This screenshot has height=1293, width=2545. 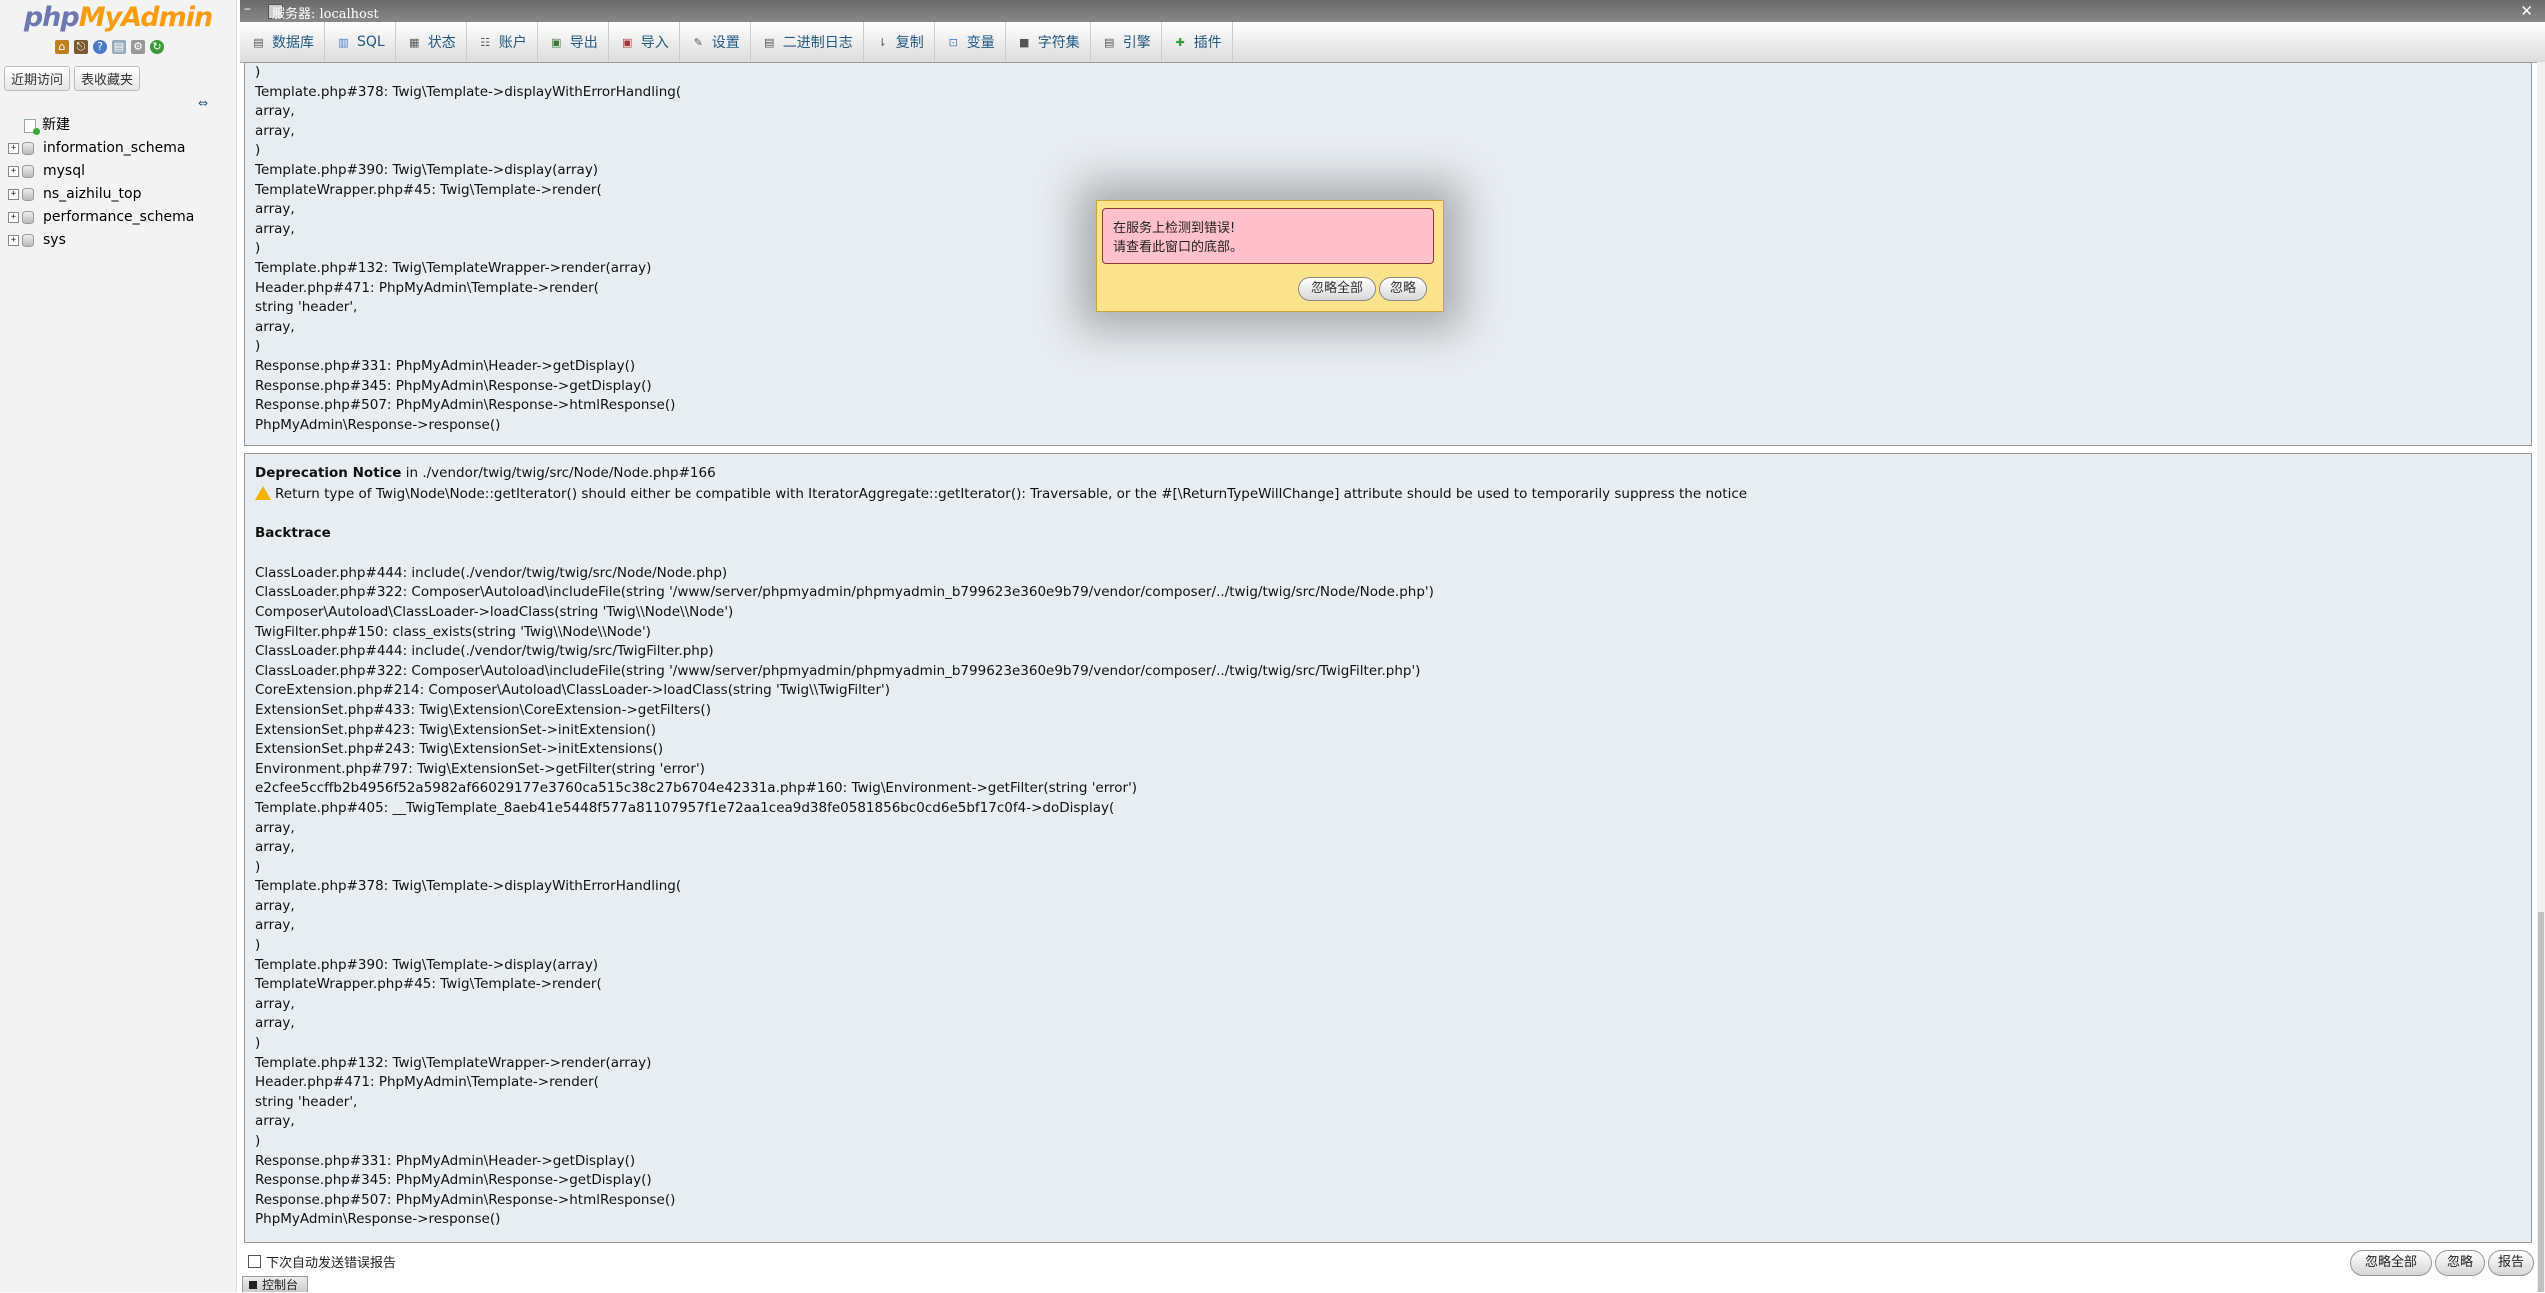 What do you see at coordinates (32, 126) in the screenshot?
I see `new-database-icon` at bounding box center [32, 126].